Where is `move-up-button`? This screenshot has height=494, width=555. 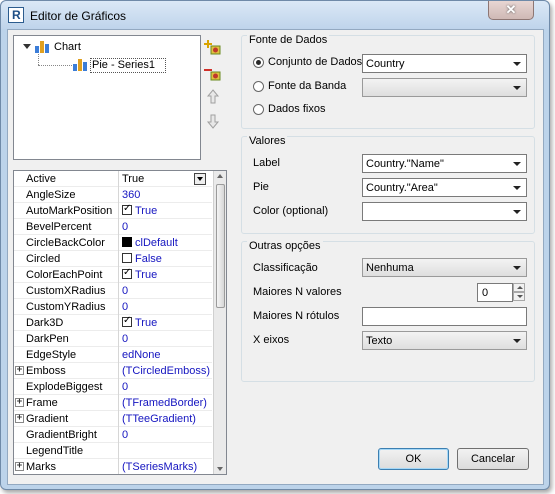
move-up-button is located at coordinates (213, 97).